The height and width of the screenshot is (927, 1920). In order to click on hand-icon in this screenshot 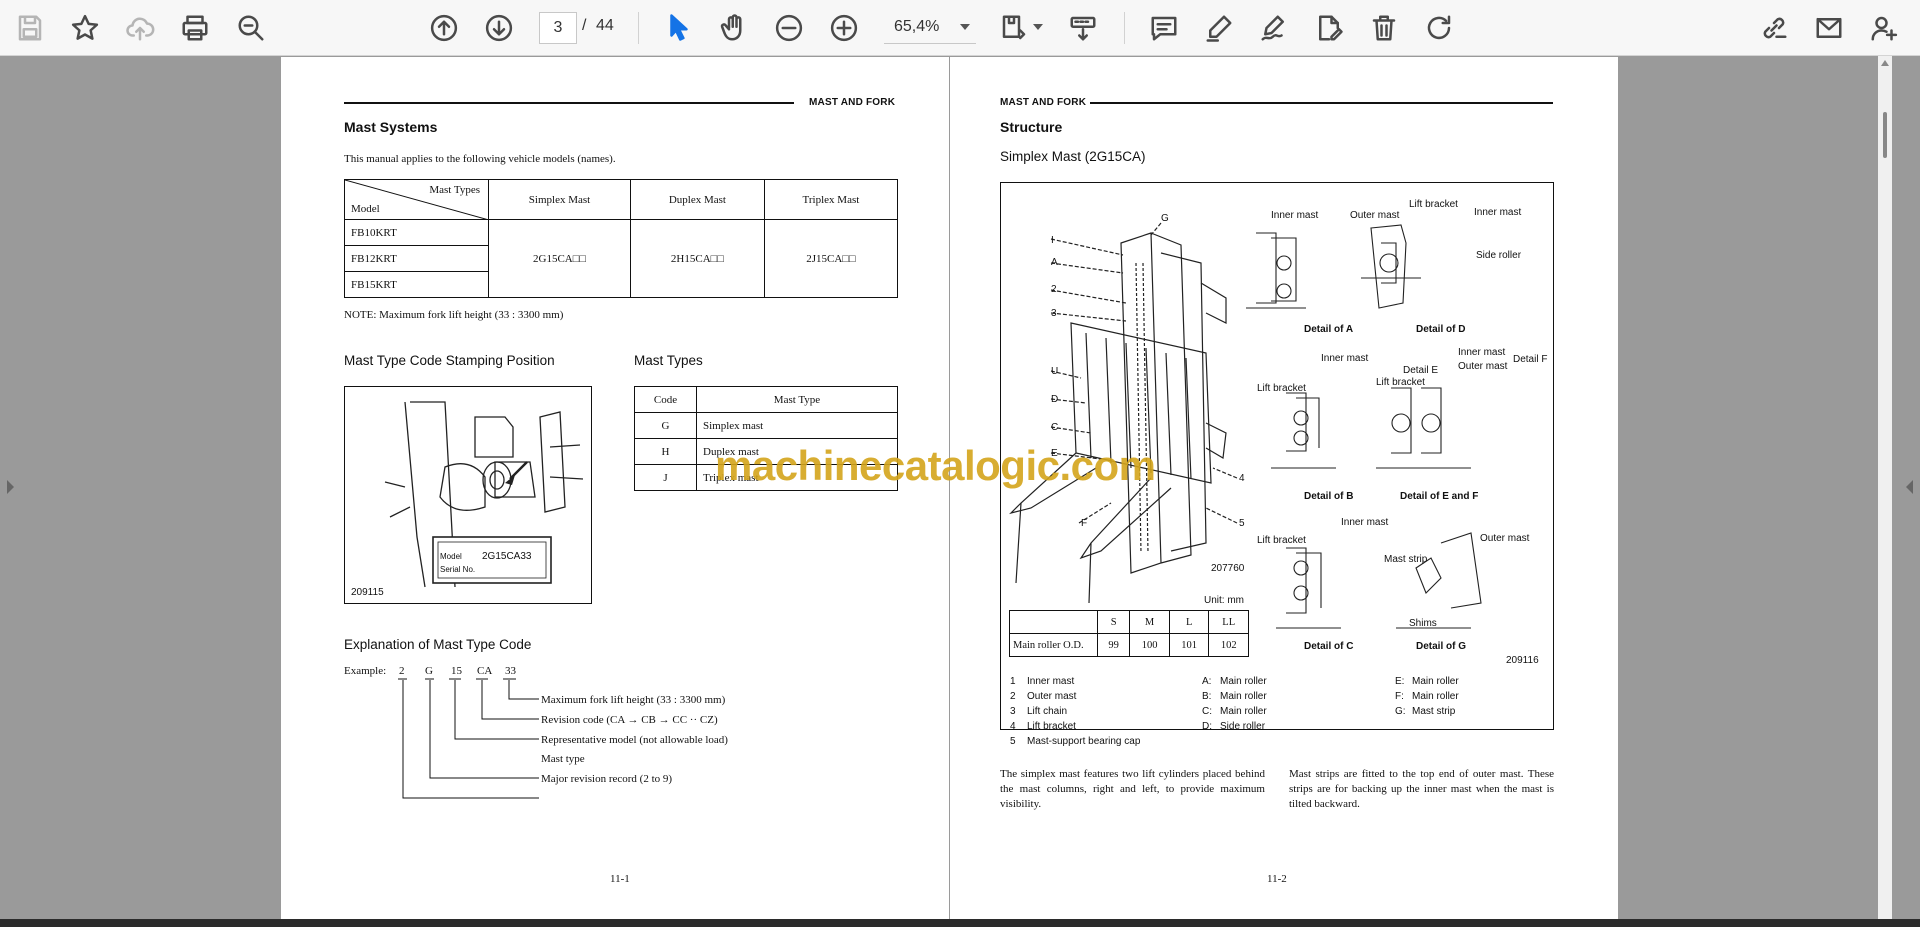, I will do `click(734, 28)`.